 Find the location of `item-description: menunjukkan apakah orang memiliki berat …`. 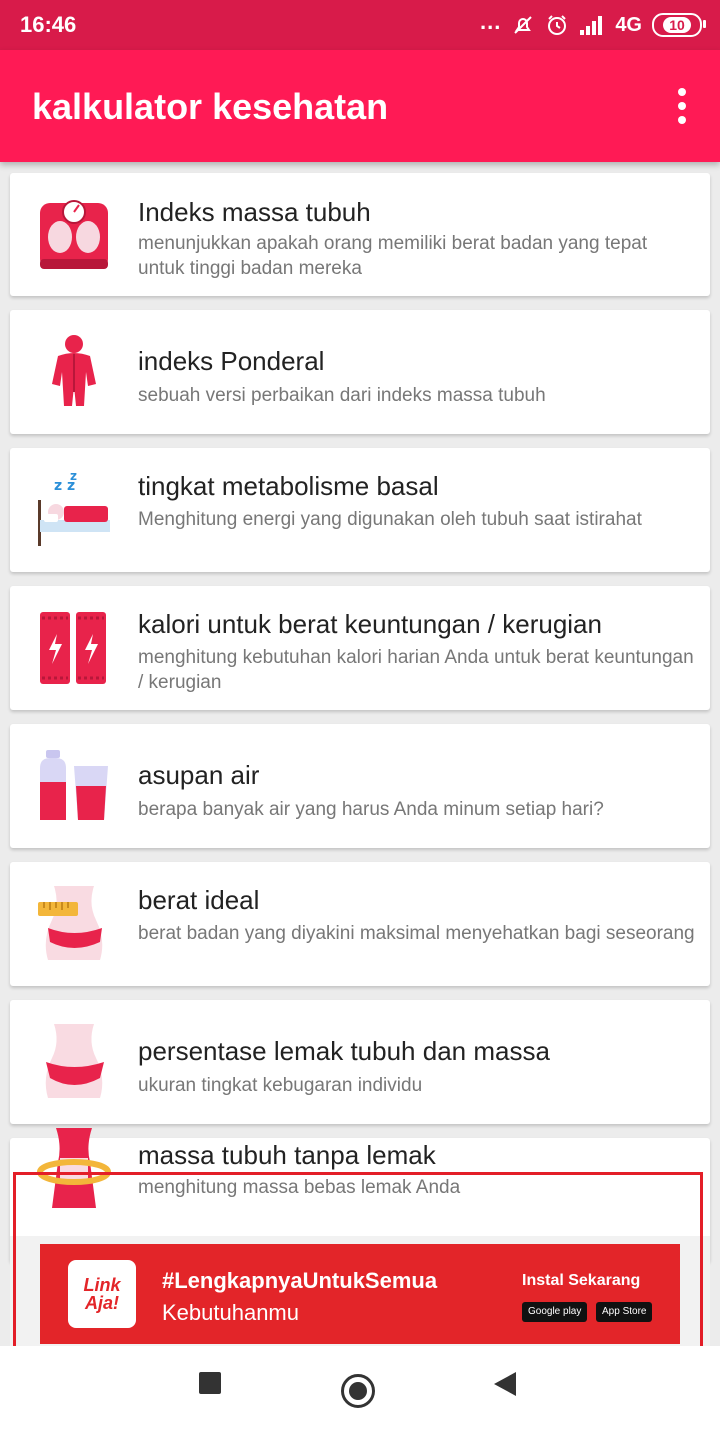

item-description: menunjukkan apakah orang memiliki berat … is located at coordinates (393, 256).